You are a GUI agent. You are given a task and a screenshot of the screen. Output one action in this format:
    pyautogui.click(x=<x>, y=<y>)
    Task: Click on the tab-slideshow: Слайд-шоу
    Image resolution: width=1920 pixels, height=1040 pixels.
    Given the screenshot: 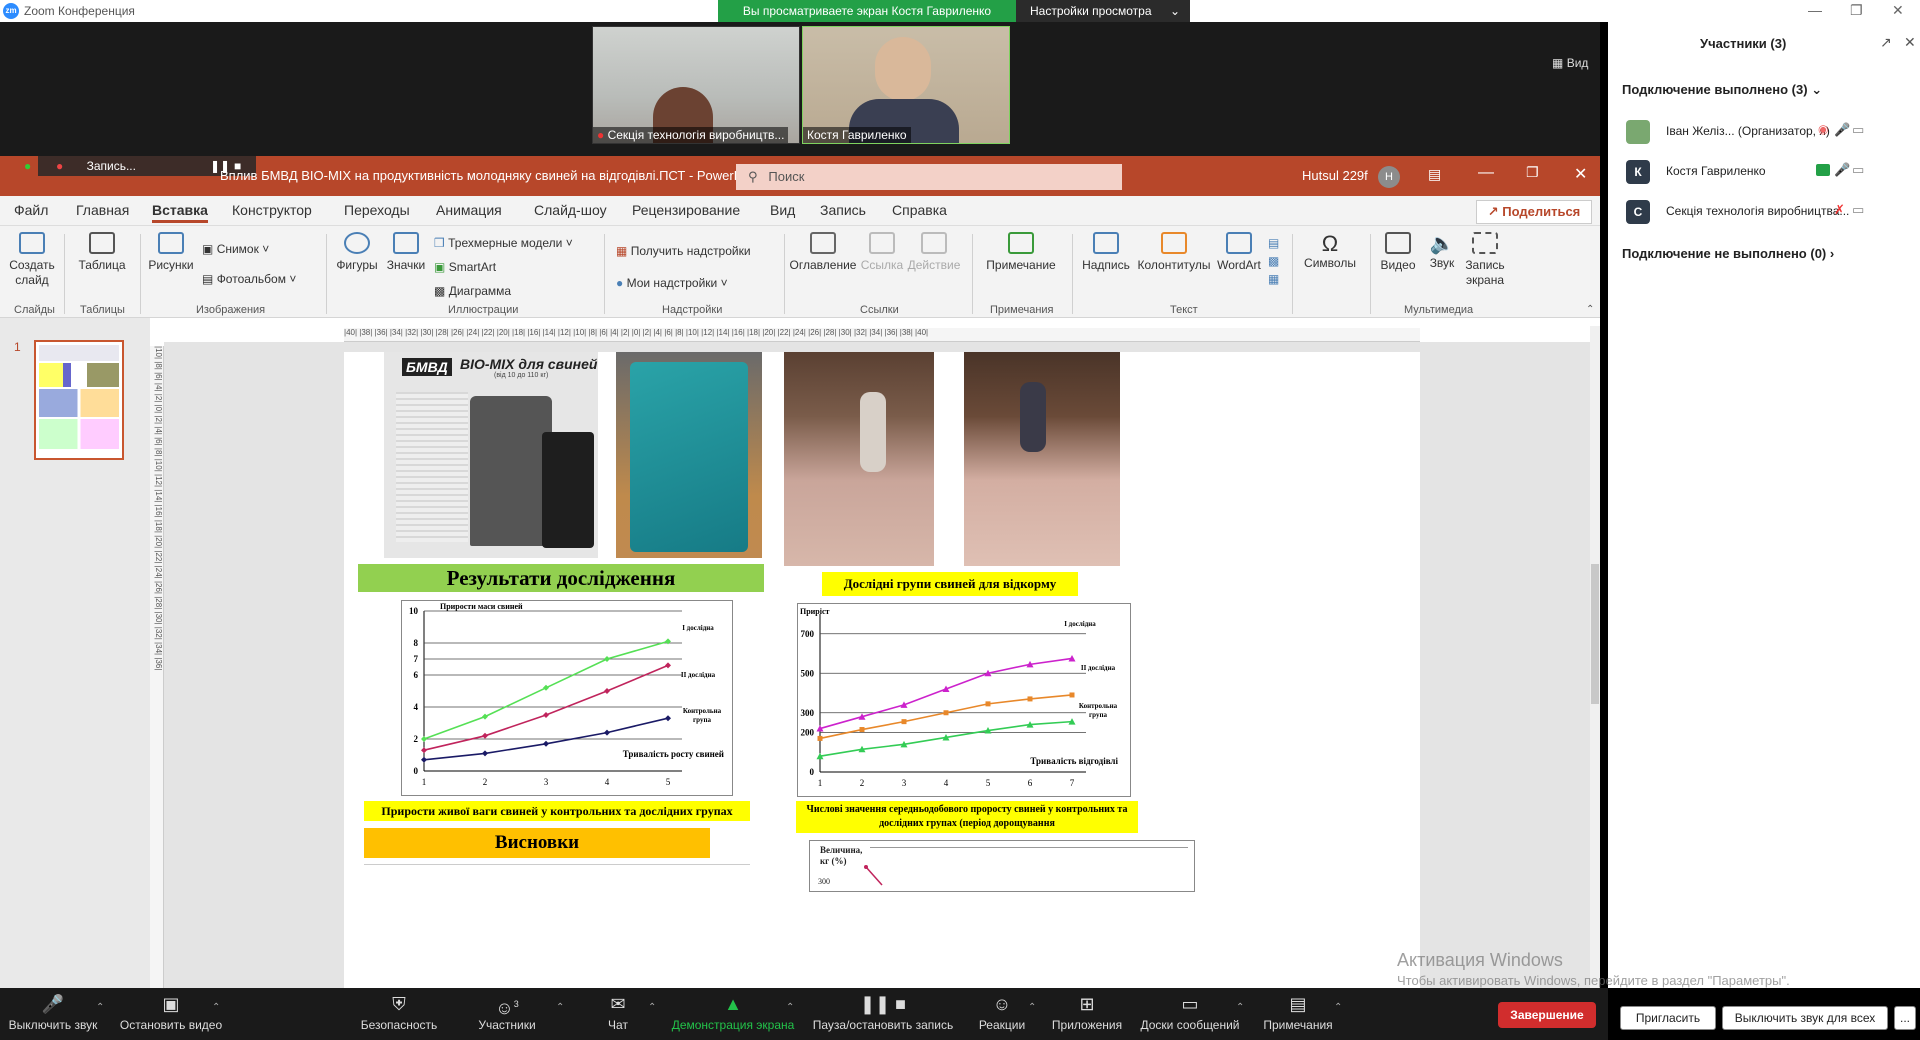 What is the action you would take?
    pyautogui.click(x=570, y=210)
    